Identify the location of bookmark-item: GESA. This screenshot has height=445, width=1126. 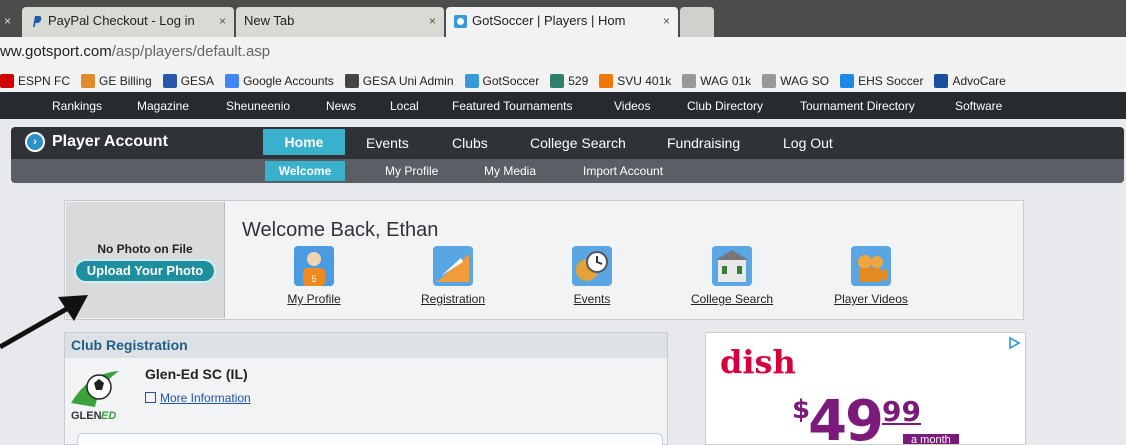
(188, 81).